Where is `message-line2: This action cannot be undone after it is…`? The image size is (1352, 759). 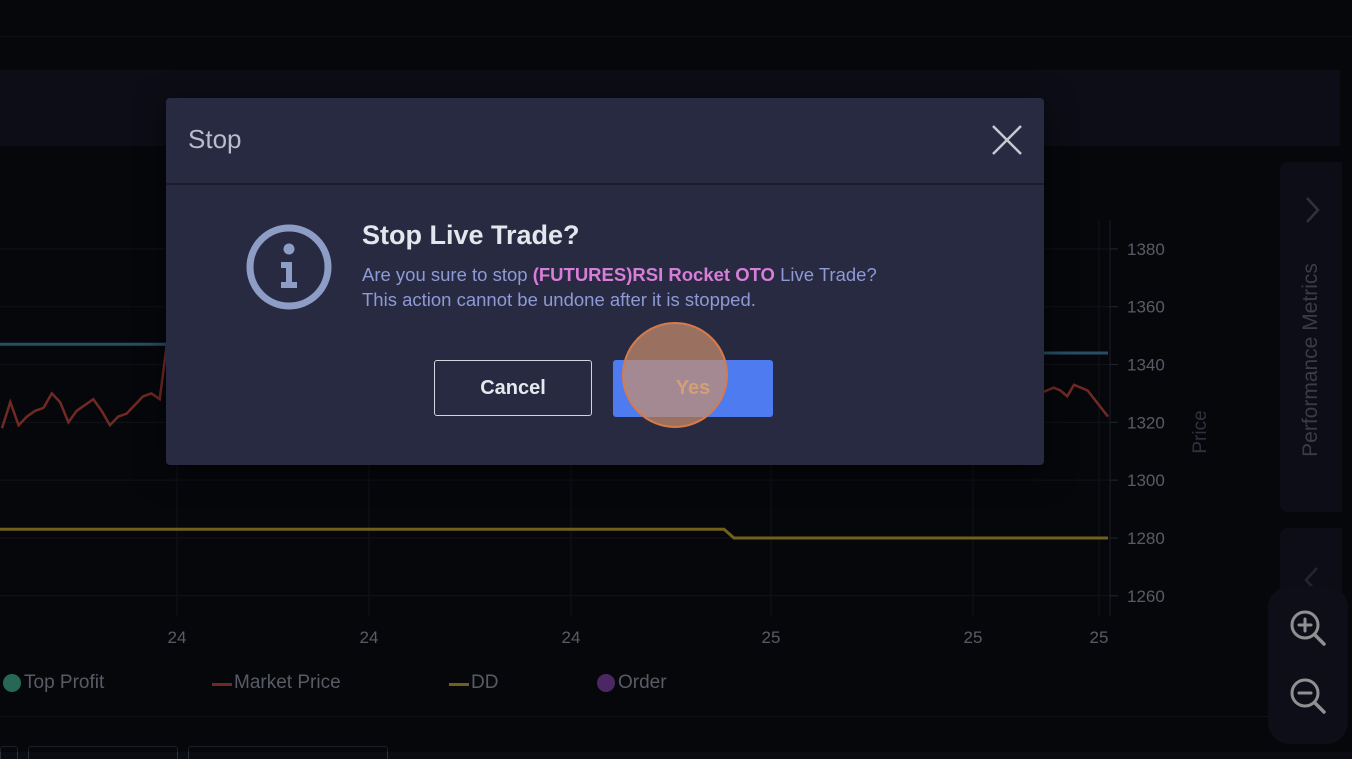
message-line2: This action cannot be undone after it is… is located at coordinates (559, 299).